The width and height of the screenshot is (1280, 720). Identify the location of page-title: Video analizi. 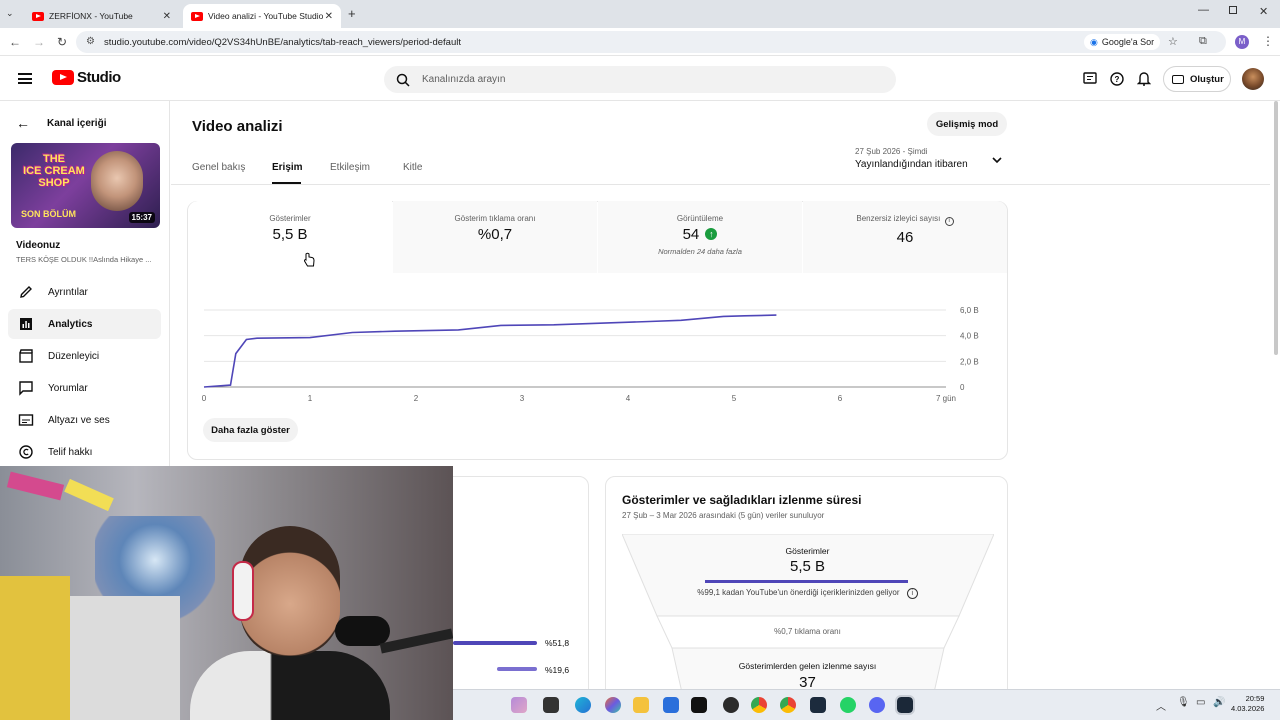
(237, 126).